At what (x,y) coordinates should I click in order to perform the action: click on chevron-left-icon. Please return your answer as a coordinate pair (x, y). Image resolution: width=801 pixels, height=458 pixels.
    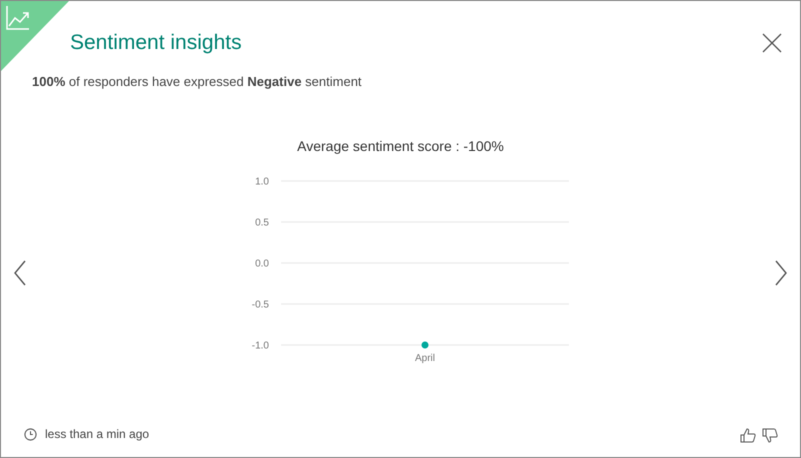
    Looking at the image, I should click on (20, 273).